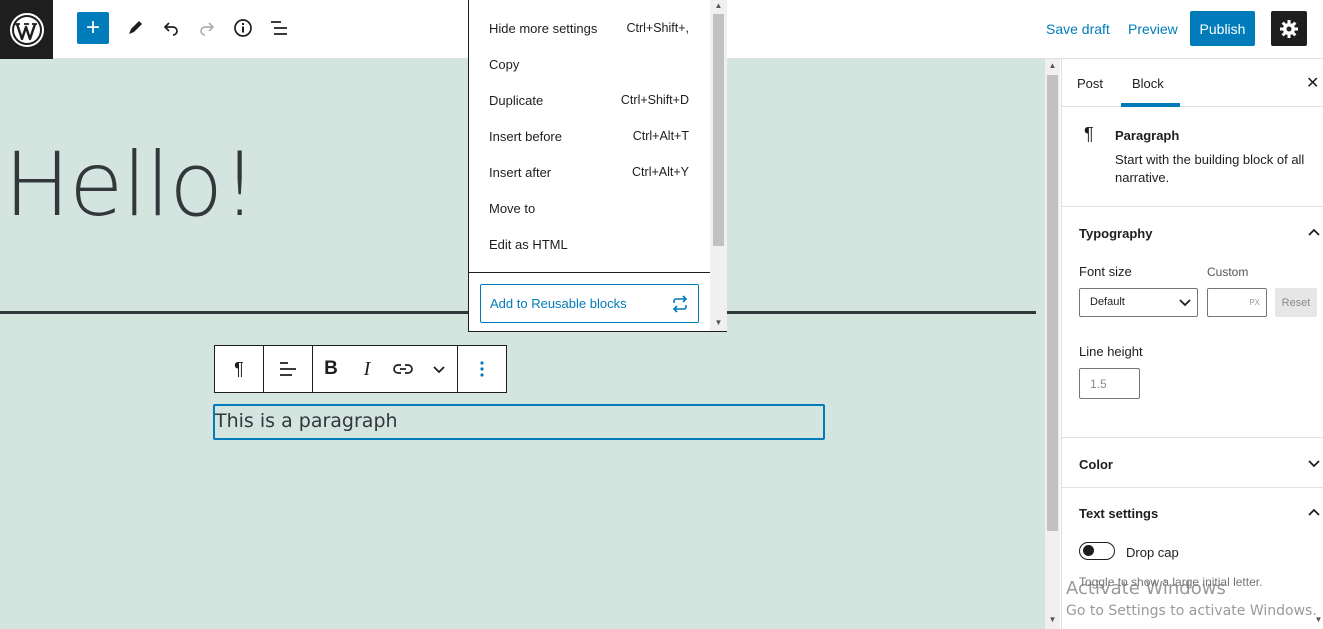 Image resolution: width=1323 pixels, height=629 pixels. I want to click on menu-item-hide-more-settings: Hide more settings Ctrl+Shift+,, so click(589, 28).